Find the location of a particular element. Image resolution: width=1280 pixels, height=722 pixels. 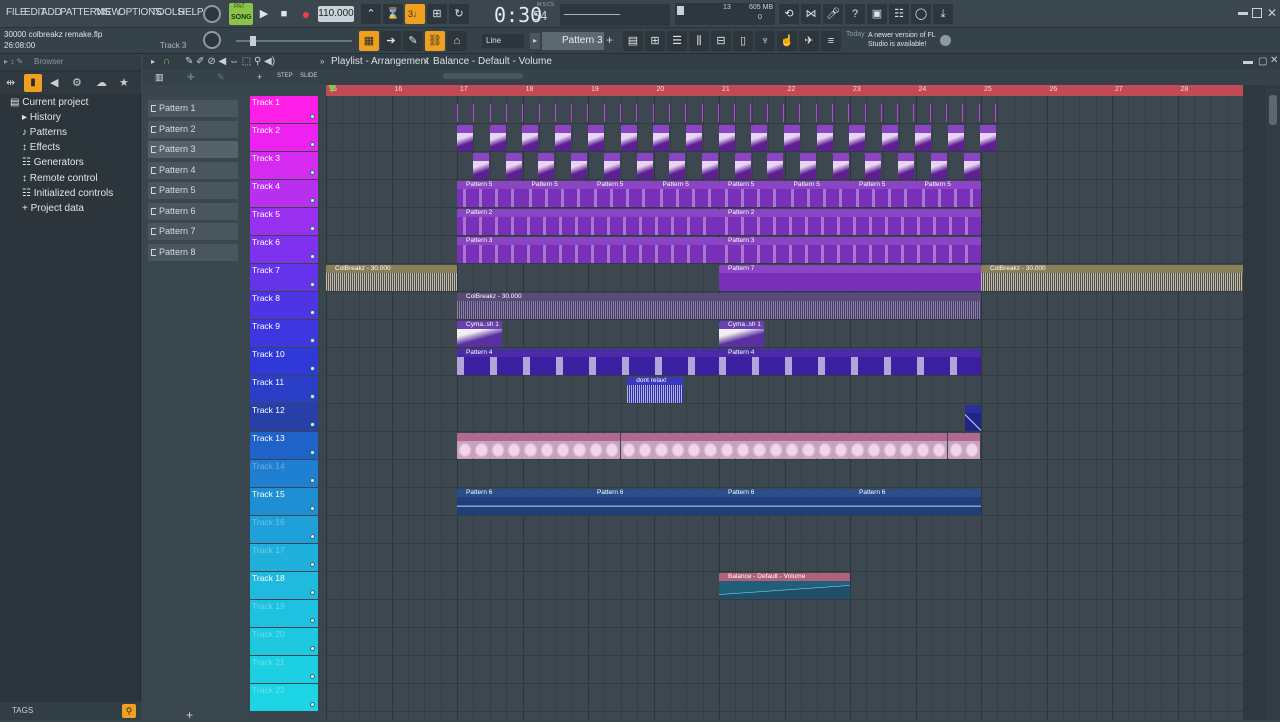

snap-select: Line is located at coordinates (503, 41).